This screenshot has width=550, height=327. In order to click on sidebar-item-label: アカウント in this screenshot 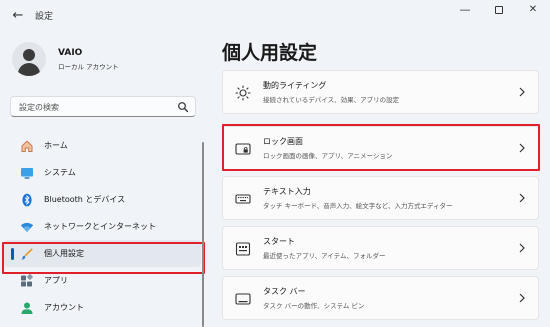, I will do `click(64, 307)`.